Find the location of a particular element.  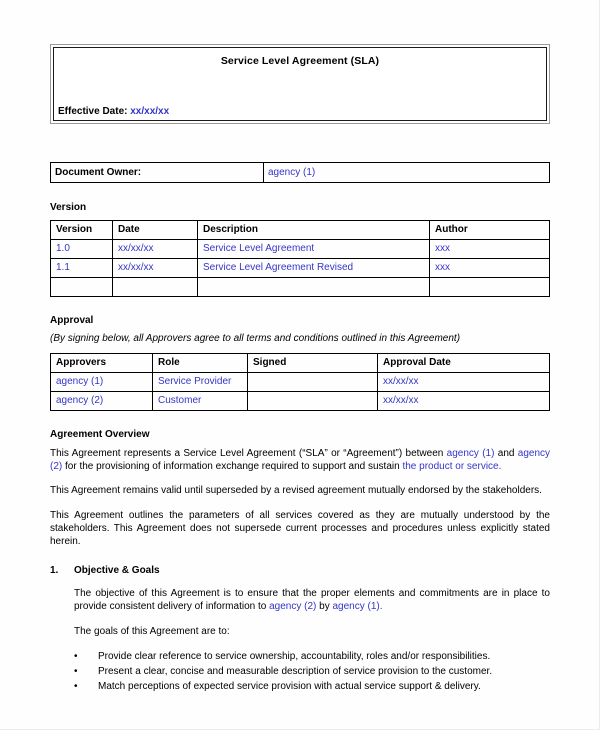

table-header-row: Approvers Role Signed Approval Date is located at coordinates (300, 363).